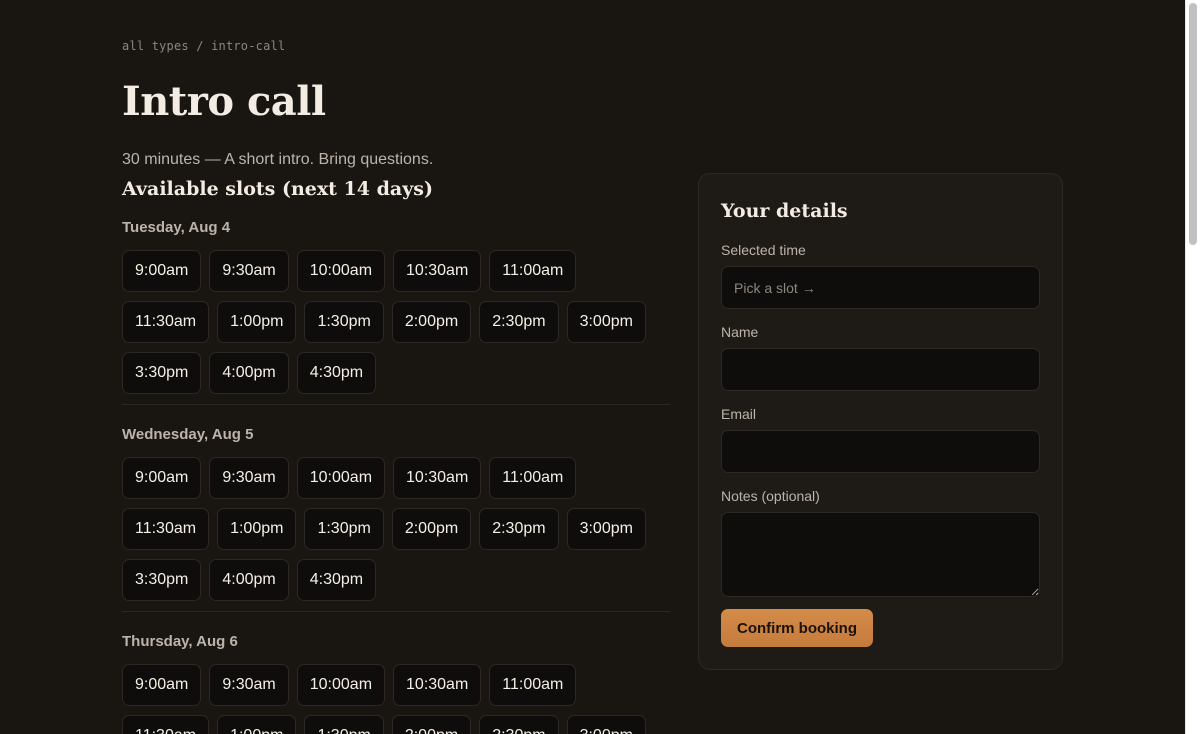 The image size is (1200, 734). I want to click on email-label: Email, so click(739, 414).